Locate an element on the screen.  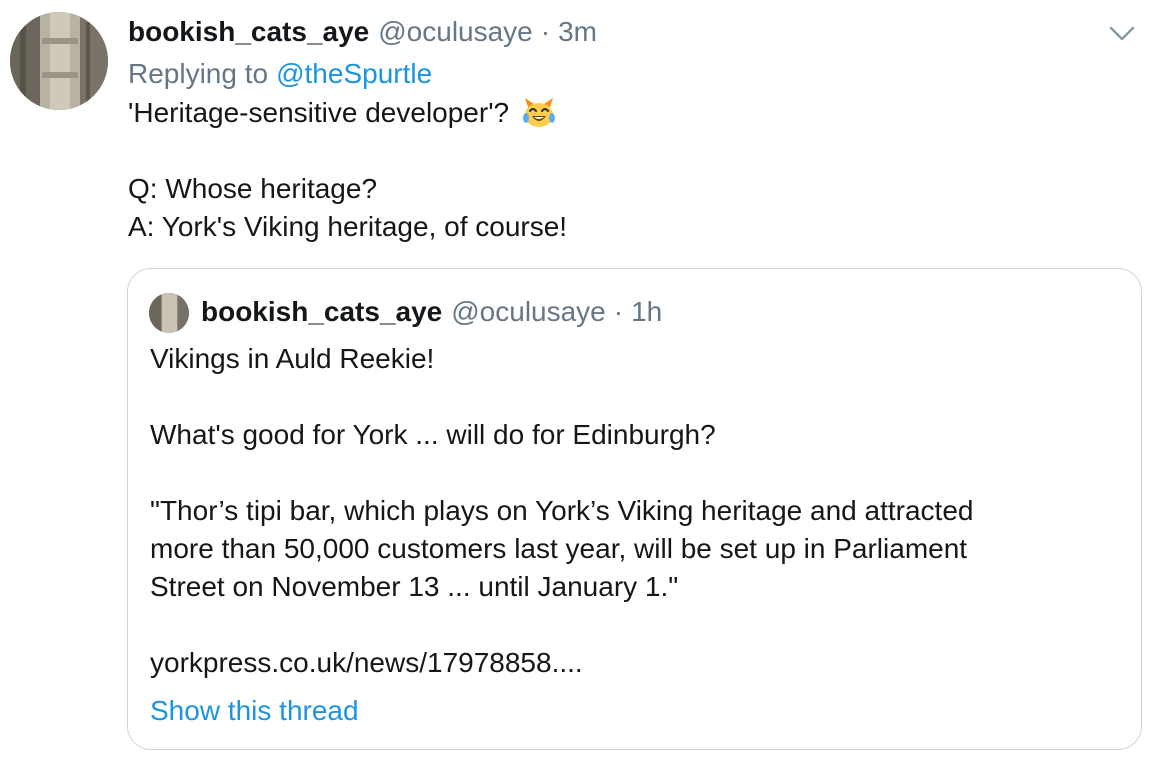
tweet-line-3: A: York's Viking heritage, of course! is located at coordinates (348, 226).